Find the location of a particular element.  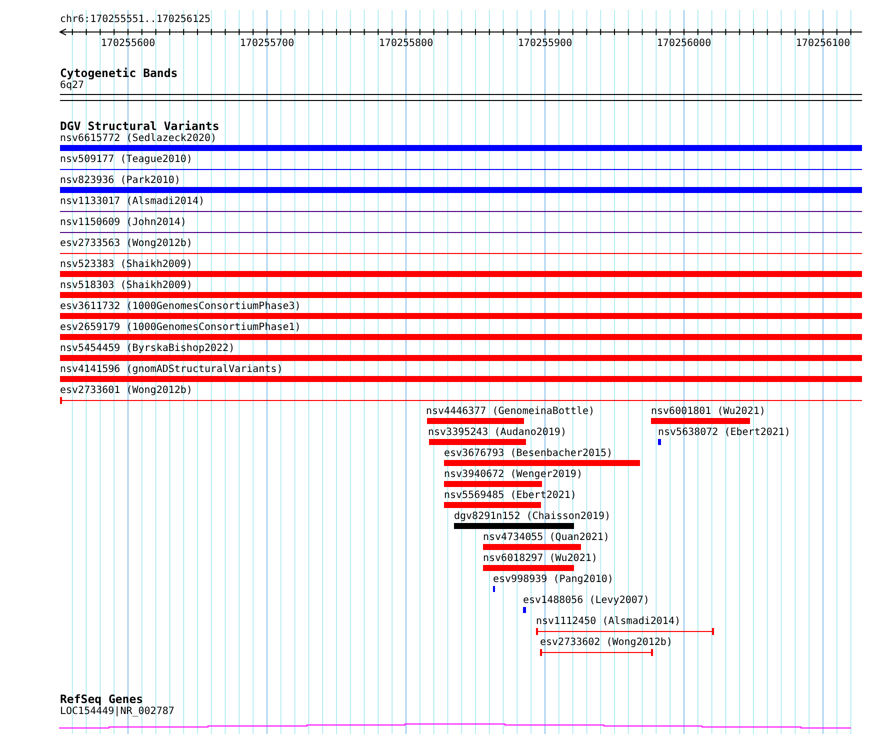

feature-label: nsv6615772 (Sedlazeck2020) is located at coordinates (138, 139).